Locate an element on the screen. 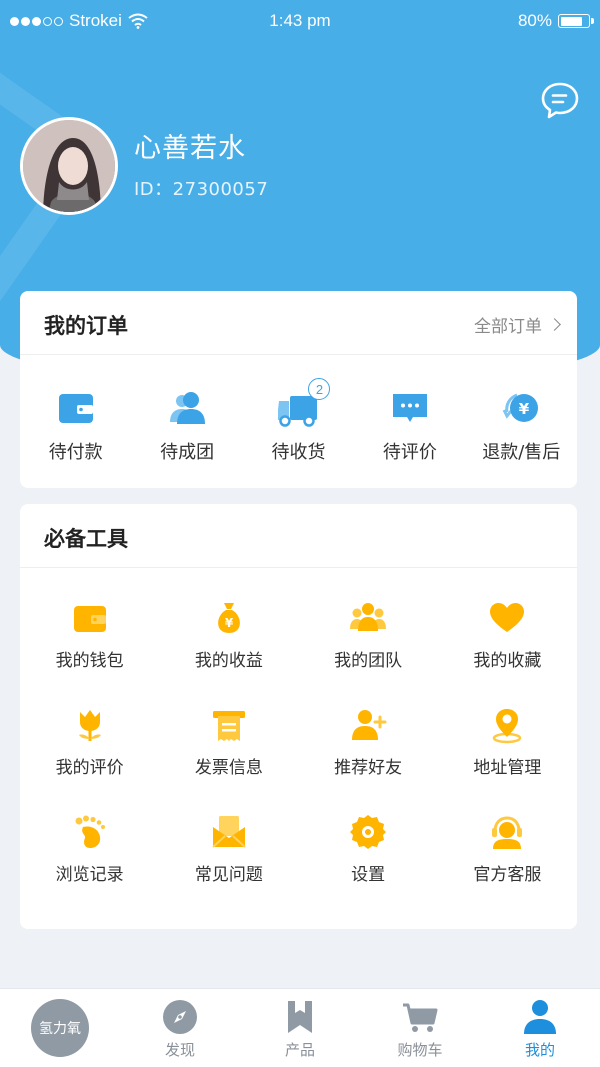 This screenshot has height=1067, width=600. footprint-icon is located at coordinates (90, 831).